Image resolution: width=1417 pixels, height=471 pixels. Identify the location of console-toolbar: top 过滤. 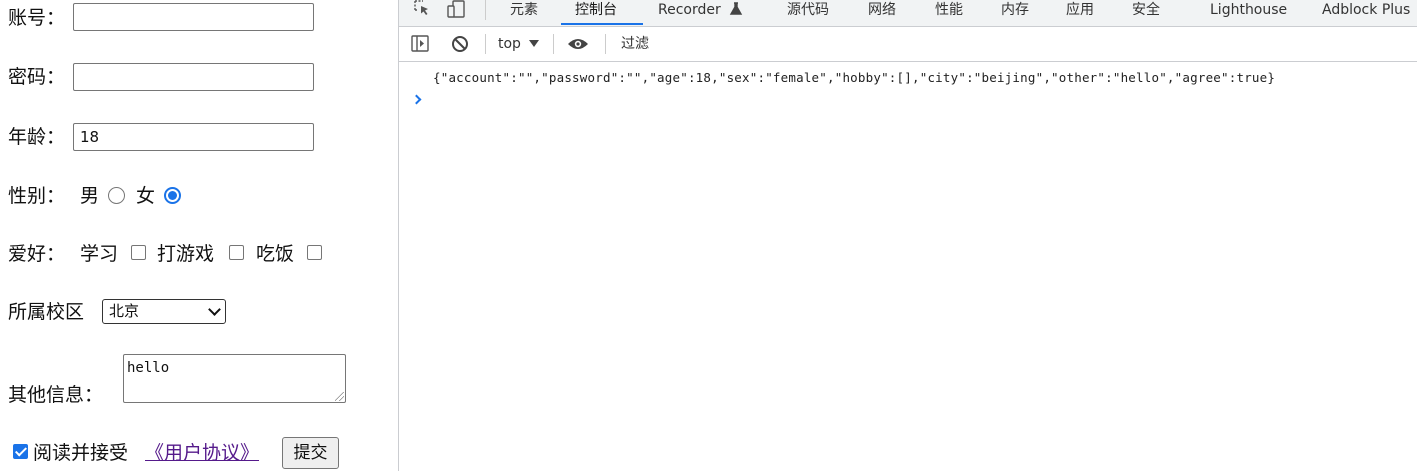
(908, 44).